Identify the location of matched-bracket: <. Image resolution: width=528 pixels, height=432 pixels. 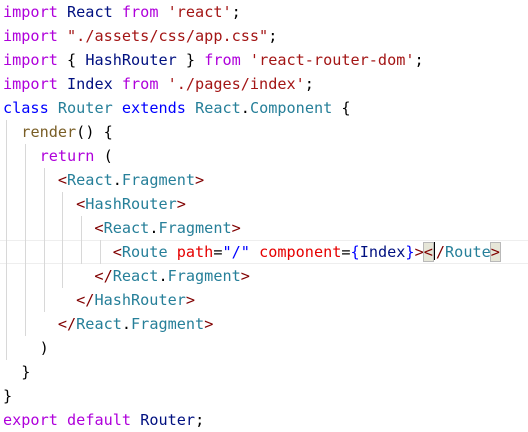
(428, 252).